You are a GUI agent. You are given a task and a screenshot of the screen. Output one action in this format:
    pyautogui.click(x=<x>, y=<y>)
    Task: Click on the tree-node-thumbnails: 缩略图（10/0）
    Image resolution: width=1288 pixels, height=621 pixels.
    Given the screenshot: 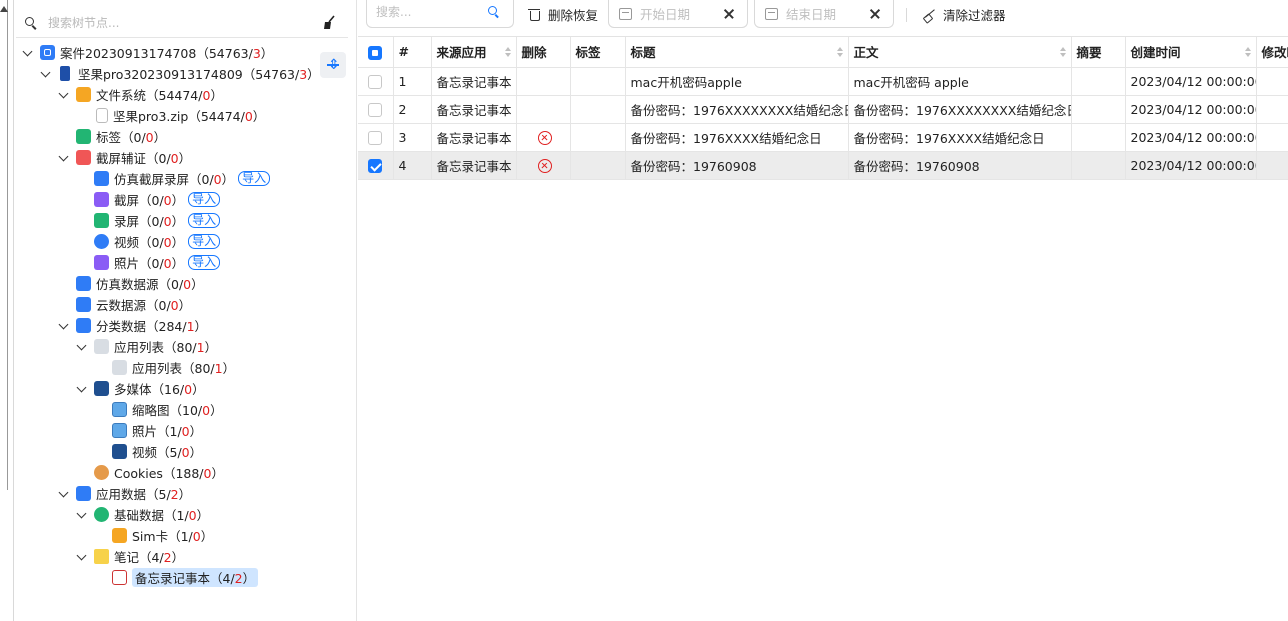 What is the action you would take?
    pyautogui.click(x=182, y=409)
    